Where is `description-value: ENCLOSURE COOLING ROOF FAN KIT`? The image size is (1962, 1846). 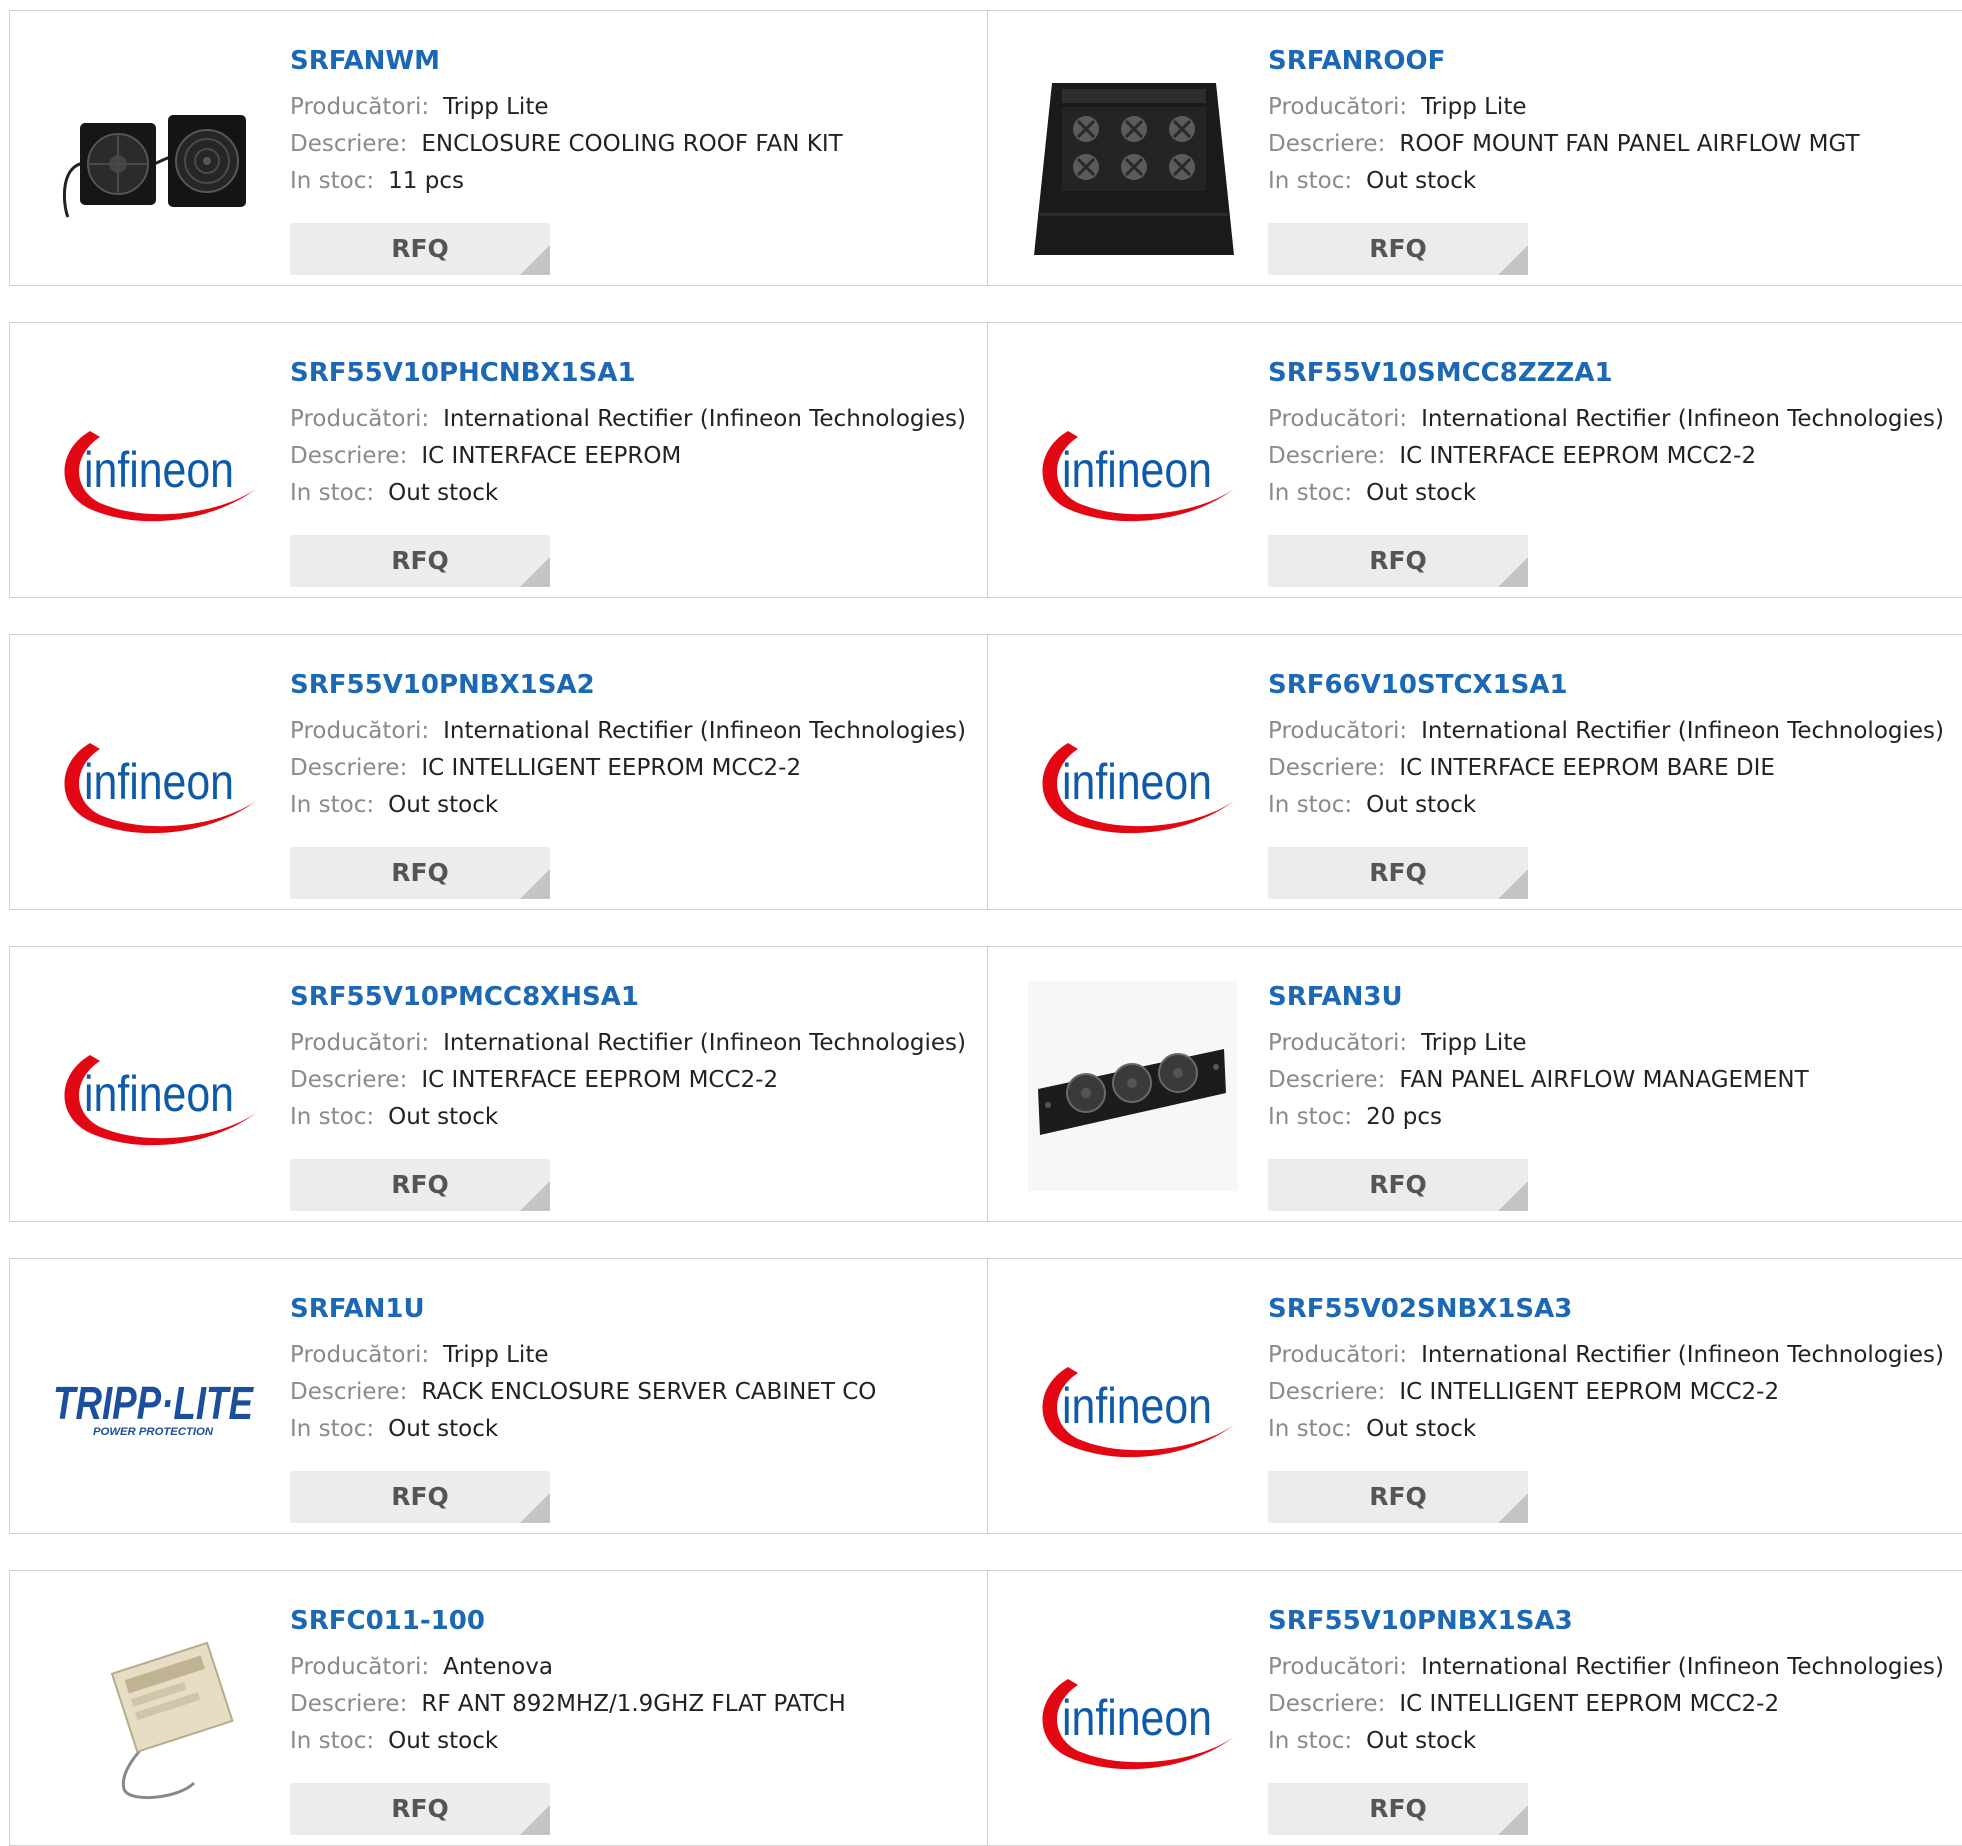
description-value: ENCLOSURE COOLING ROOF FAN KIT is located at coordinates (632, 144).